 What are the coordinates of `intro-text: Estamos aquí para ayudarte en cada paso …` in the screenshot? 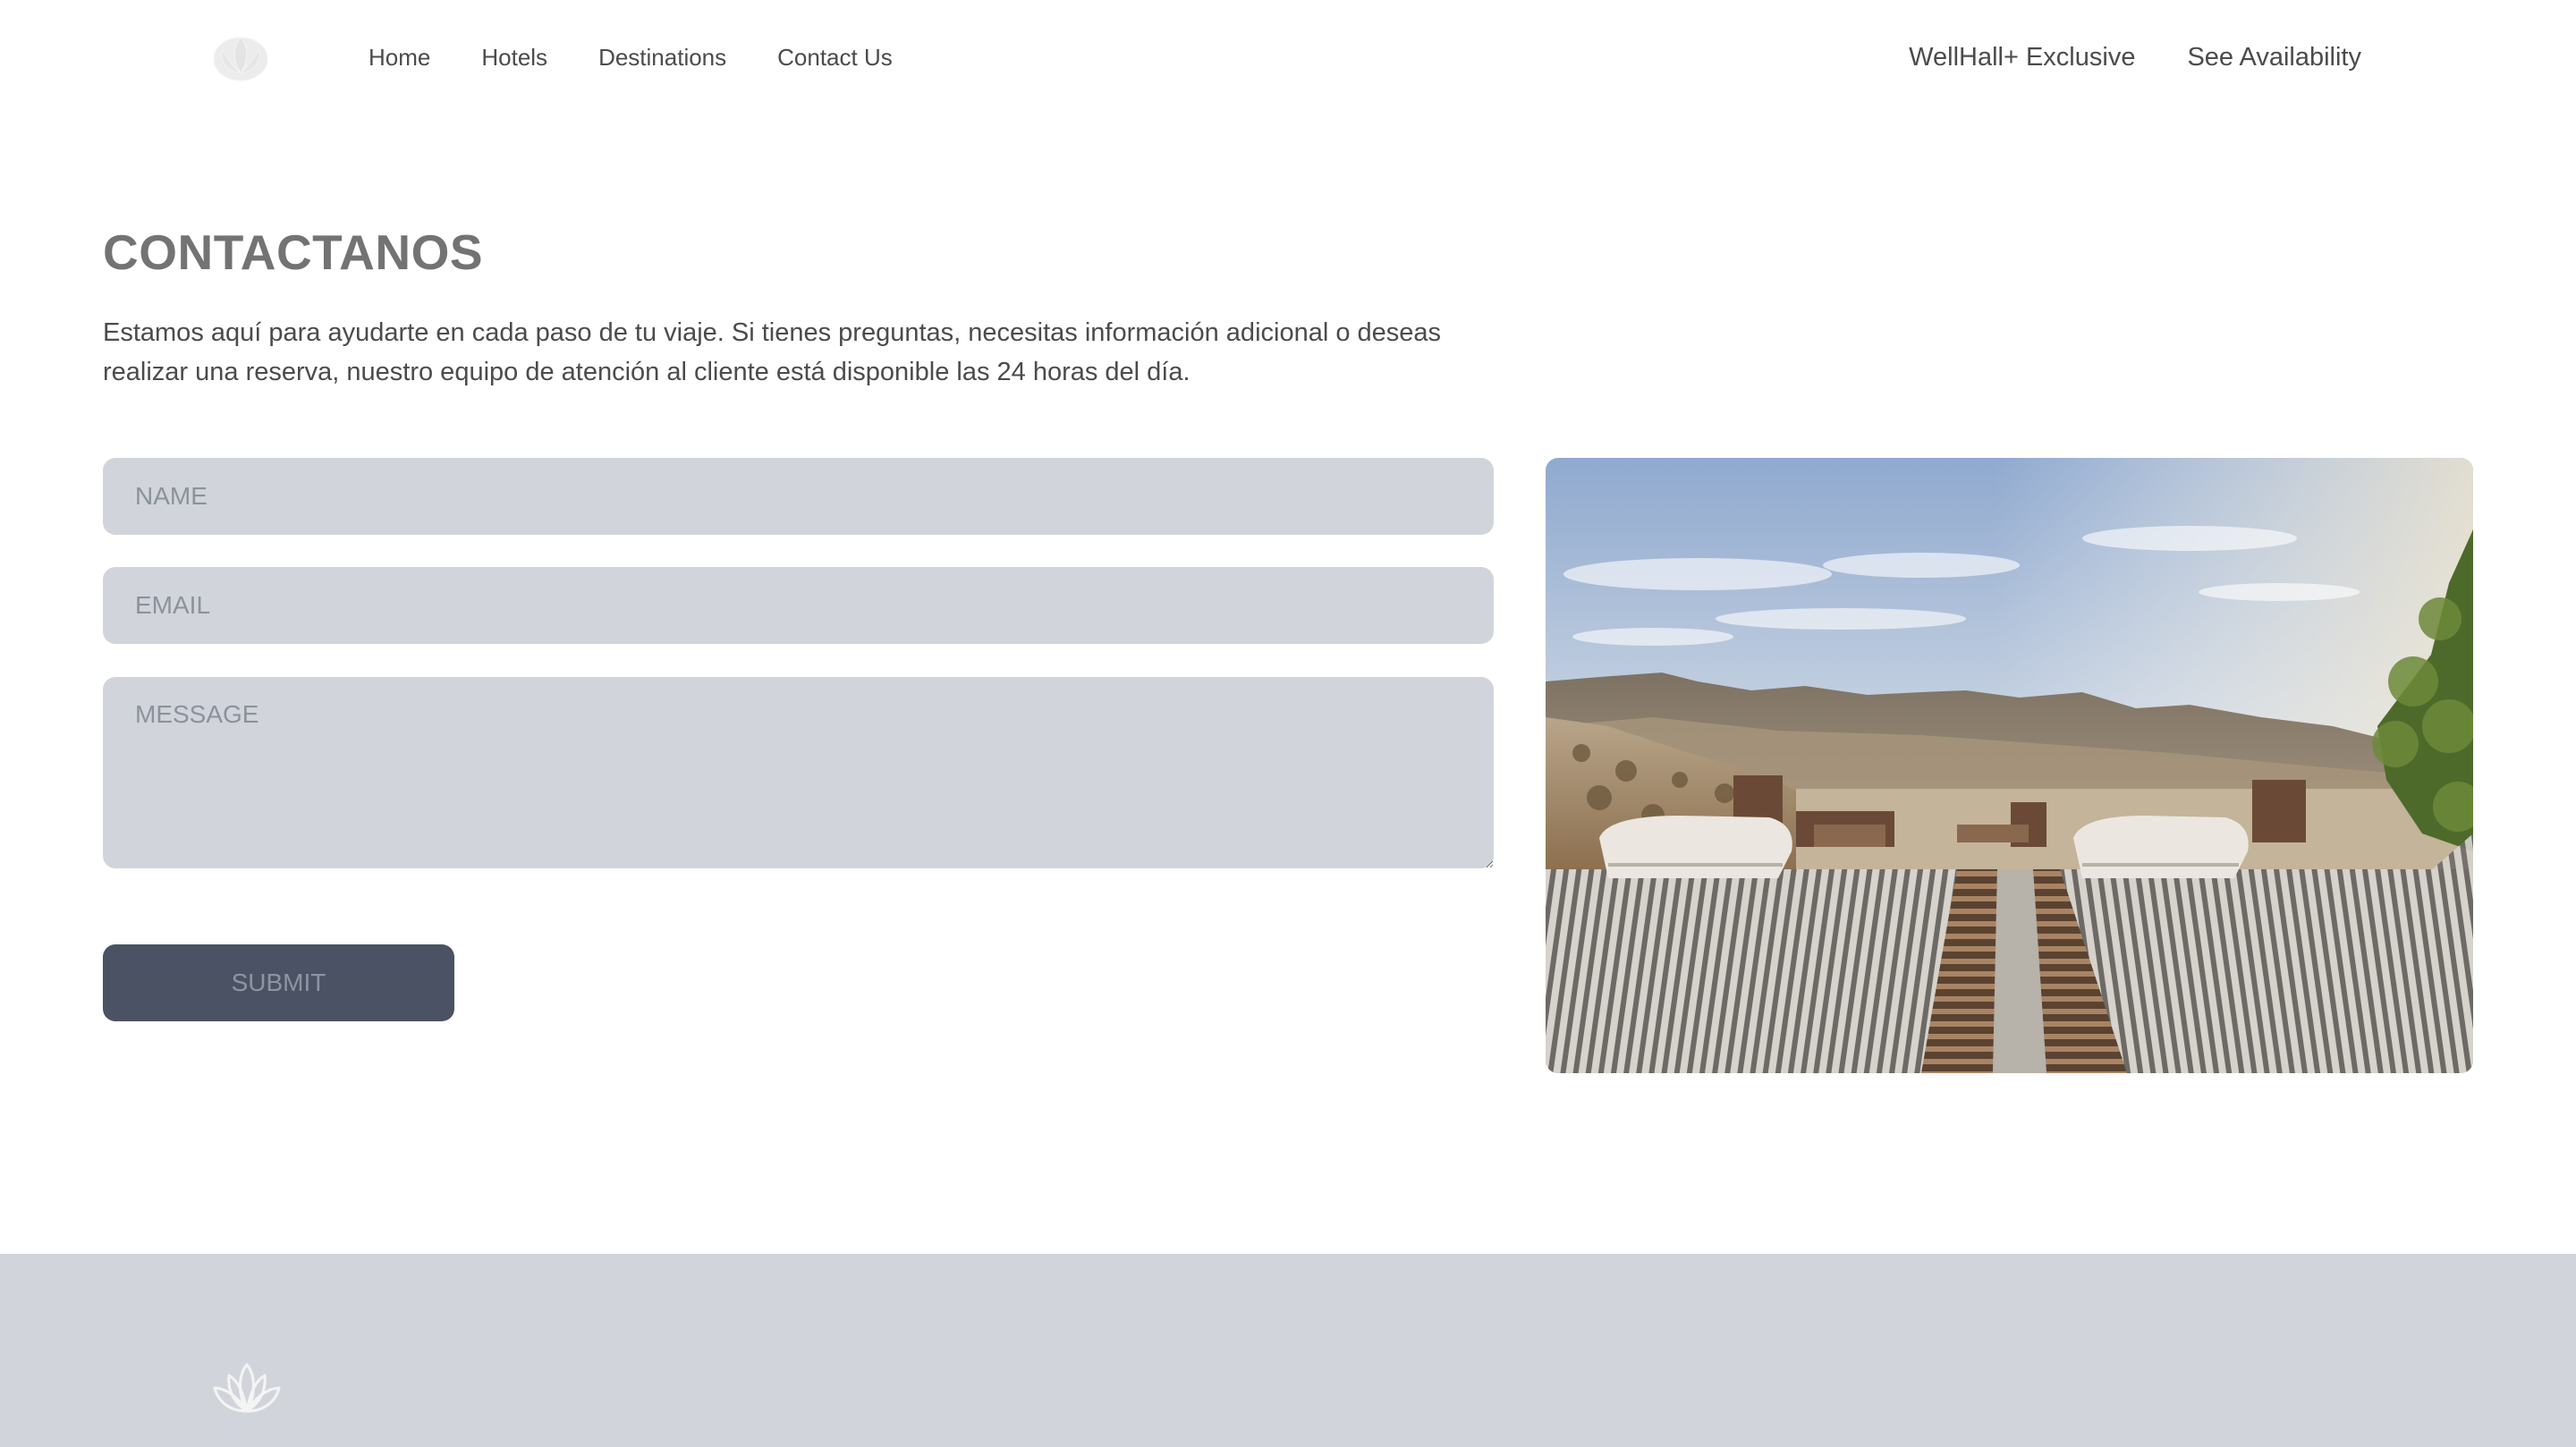 It's located at (772, 352).